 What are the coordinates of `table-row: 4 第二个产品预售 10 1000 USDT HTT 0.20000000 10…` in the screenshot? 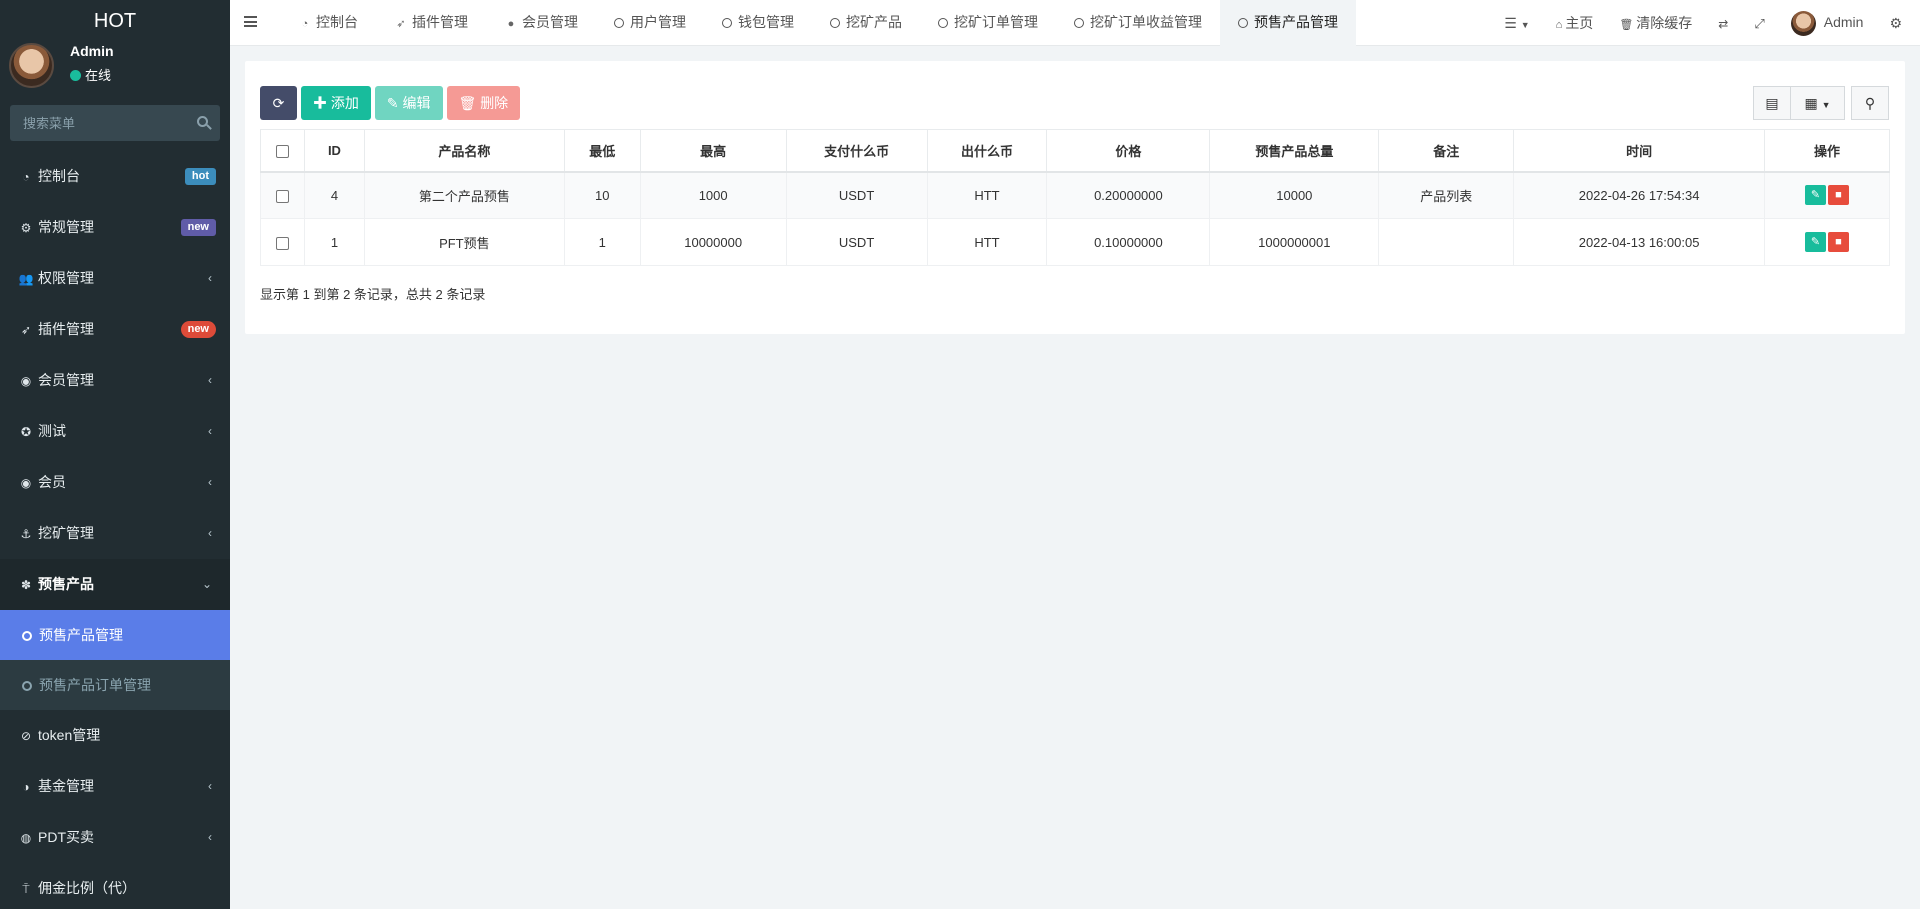 It's located at (1075, 195).